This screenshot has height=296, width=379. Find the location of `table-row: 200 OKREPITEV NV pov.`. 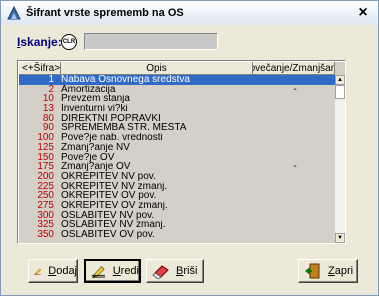

table-row: 200 OKREPITEV NV pov. is located at coordinates (177, 177).